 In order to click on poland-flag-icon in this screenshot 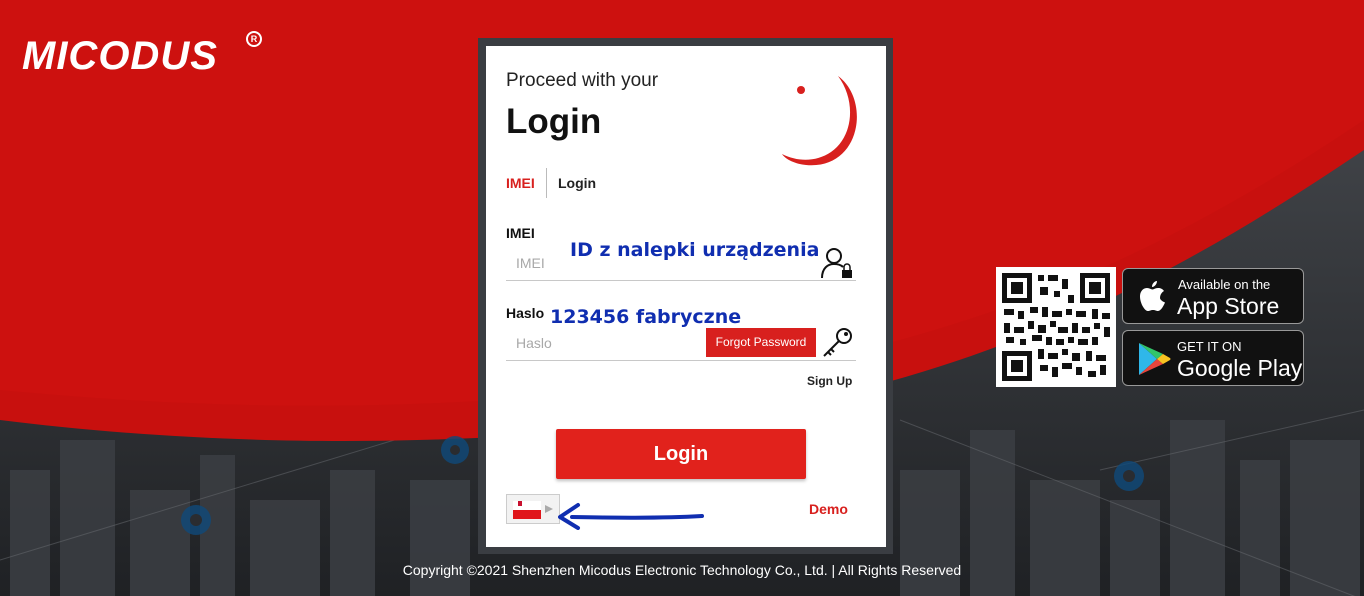, I will do `click(533, 510)`.